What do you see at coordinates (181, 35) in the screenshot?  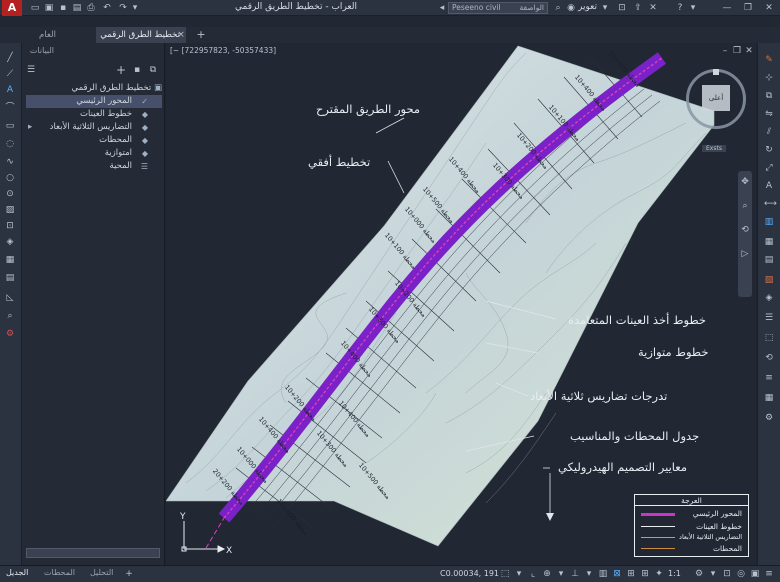 I see `close-icon: ×` at bounding box center [181, 35].